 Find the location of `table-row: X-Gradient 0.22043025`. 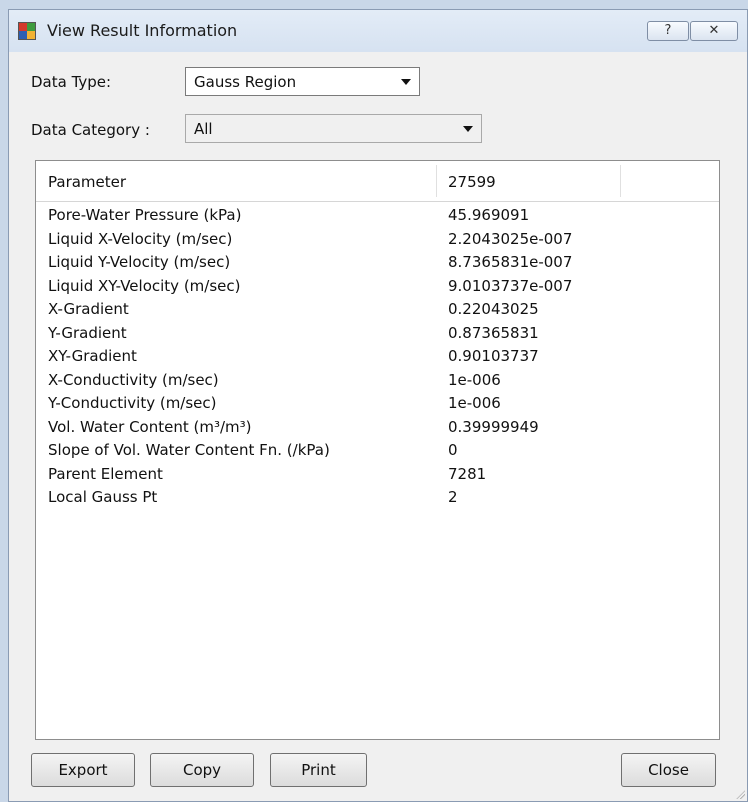

table-row: X-Gradient 0.22043025 is located at coordinates (377, 309).